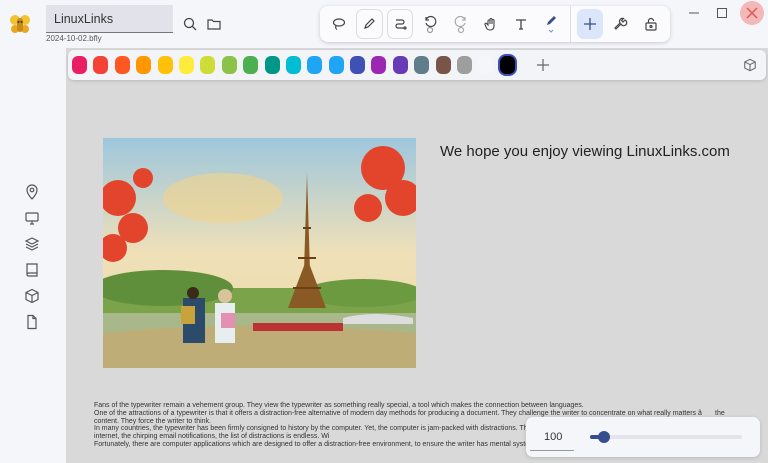  What do you see at coordinates (666, 437) in the screenshot?
I see `zoom-slider` at bounding box center [666, 437].